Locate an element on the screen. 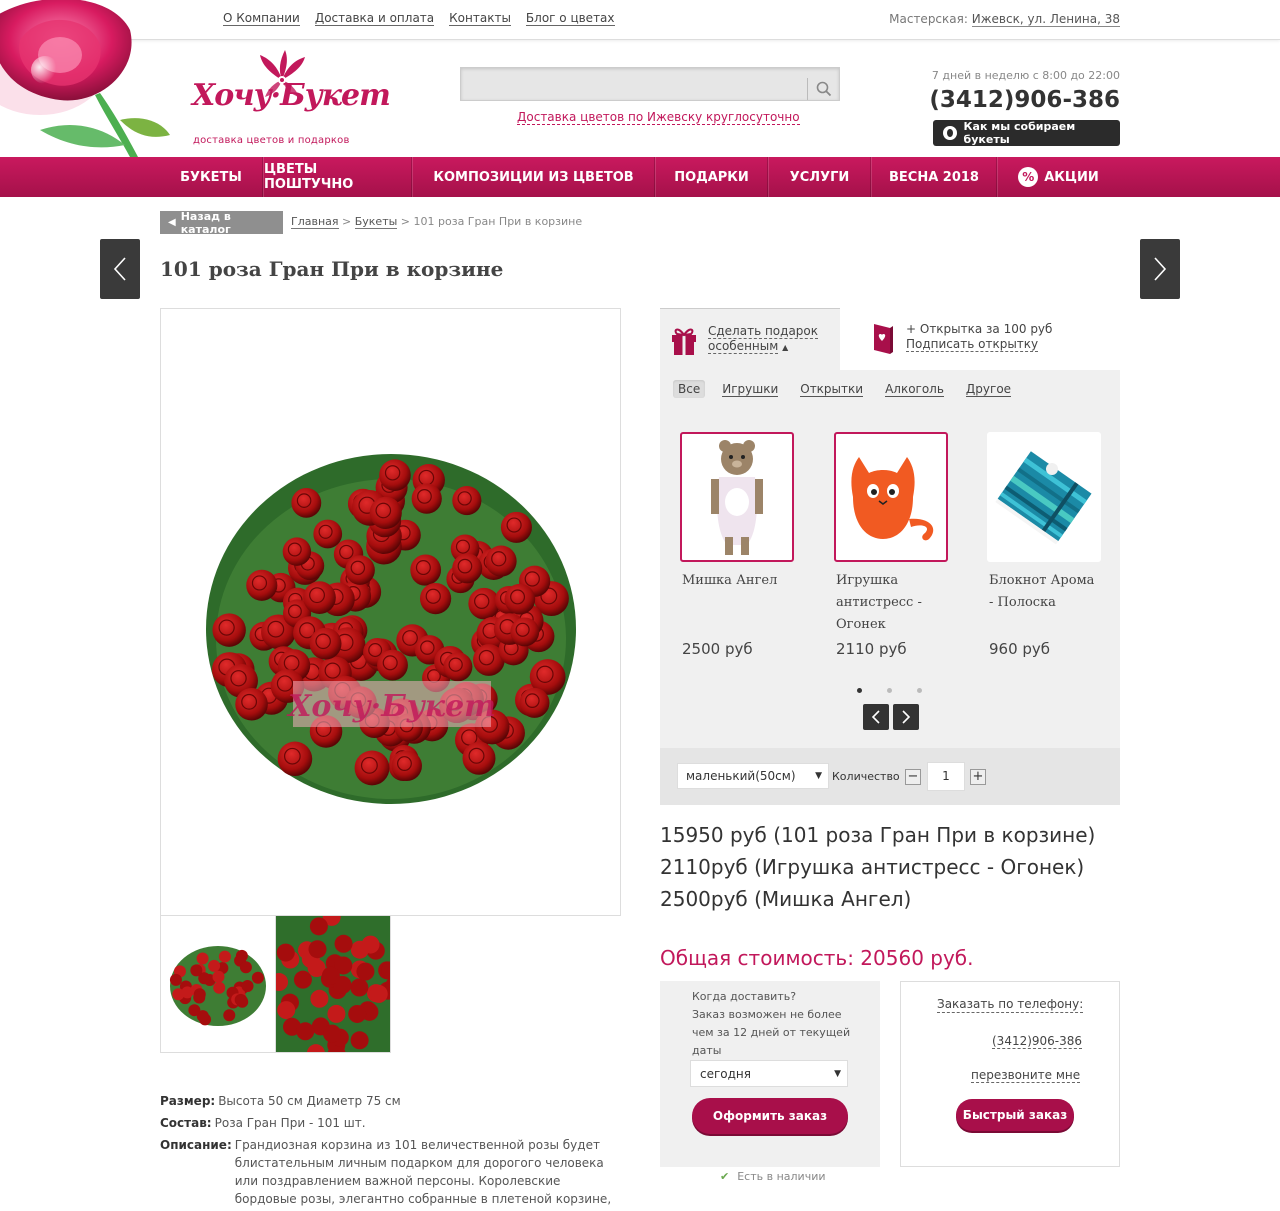 The image size is (1280, 1211). breadcrumb-home: Главная is located at coordinates (315, 222).